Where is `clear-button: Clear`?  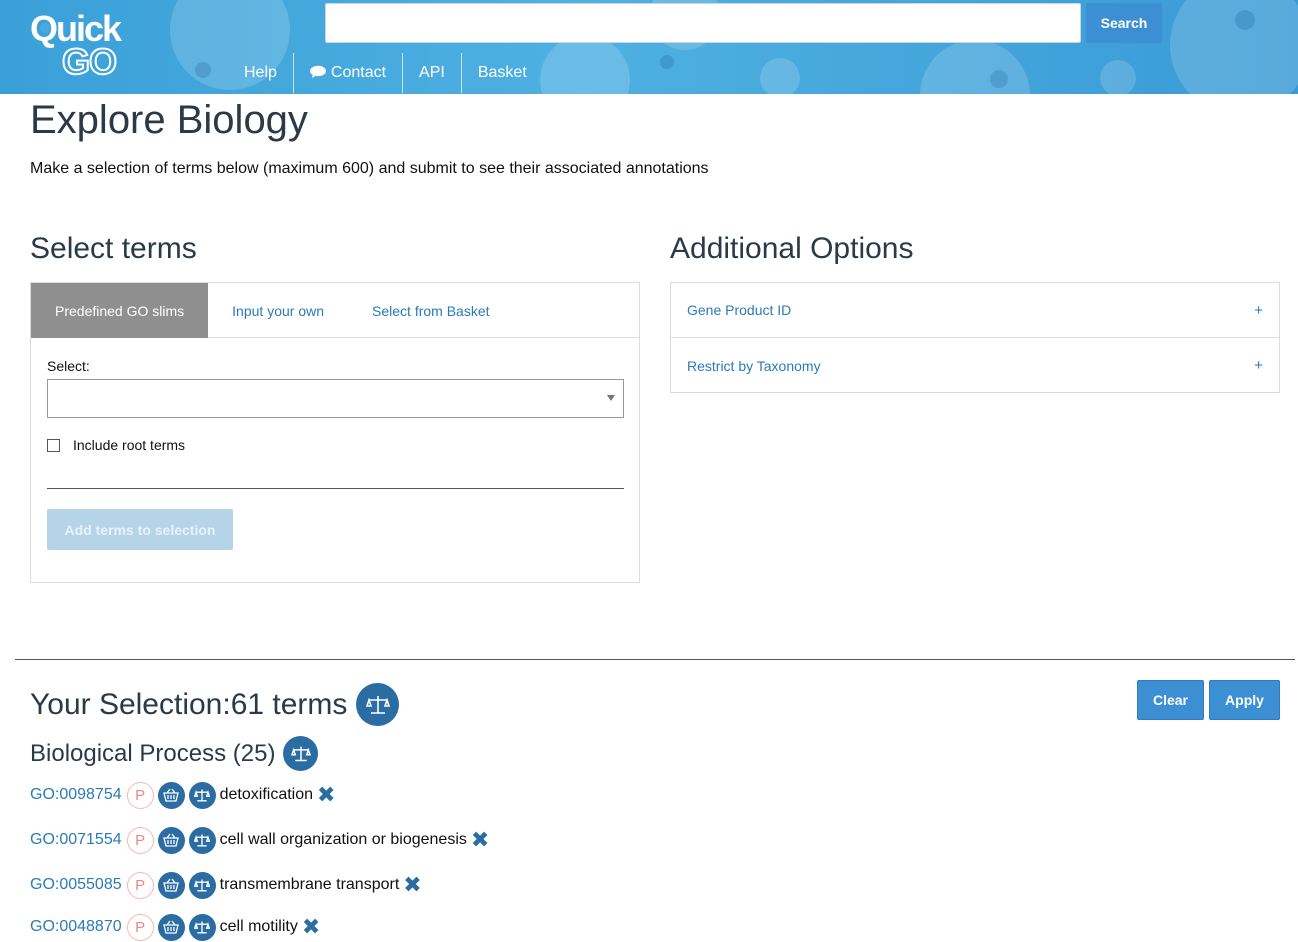
clear-button: Clear is located at coordinates (1170, 700).